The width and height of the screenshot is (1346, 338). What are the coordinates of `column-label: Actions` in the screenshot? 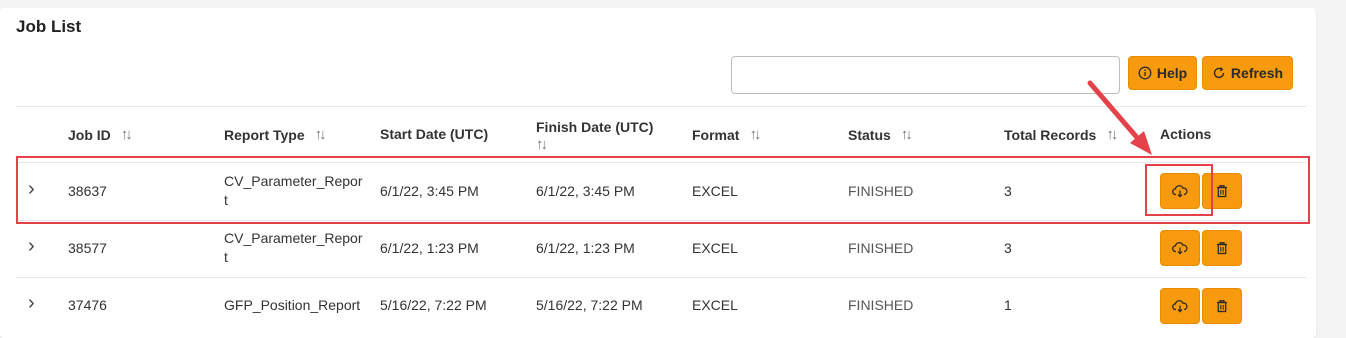 It's located at (1186, 134).